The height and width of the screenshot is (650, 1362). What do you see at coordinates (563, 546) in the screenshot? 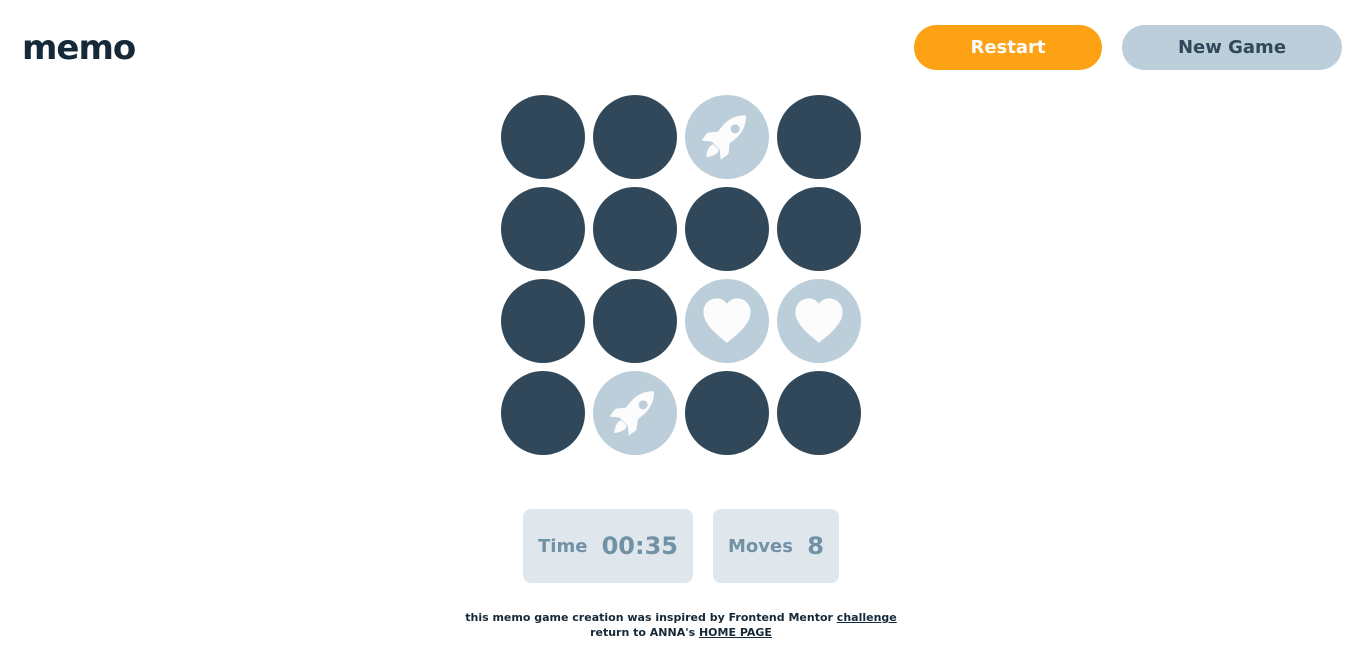
I see `time-label: Time` at bounding box center [563, 546].